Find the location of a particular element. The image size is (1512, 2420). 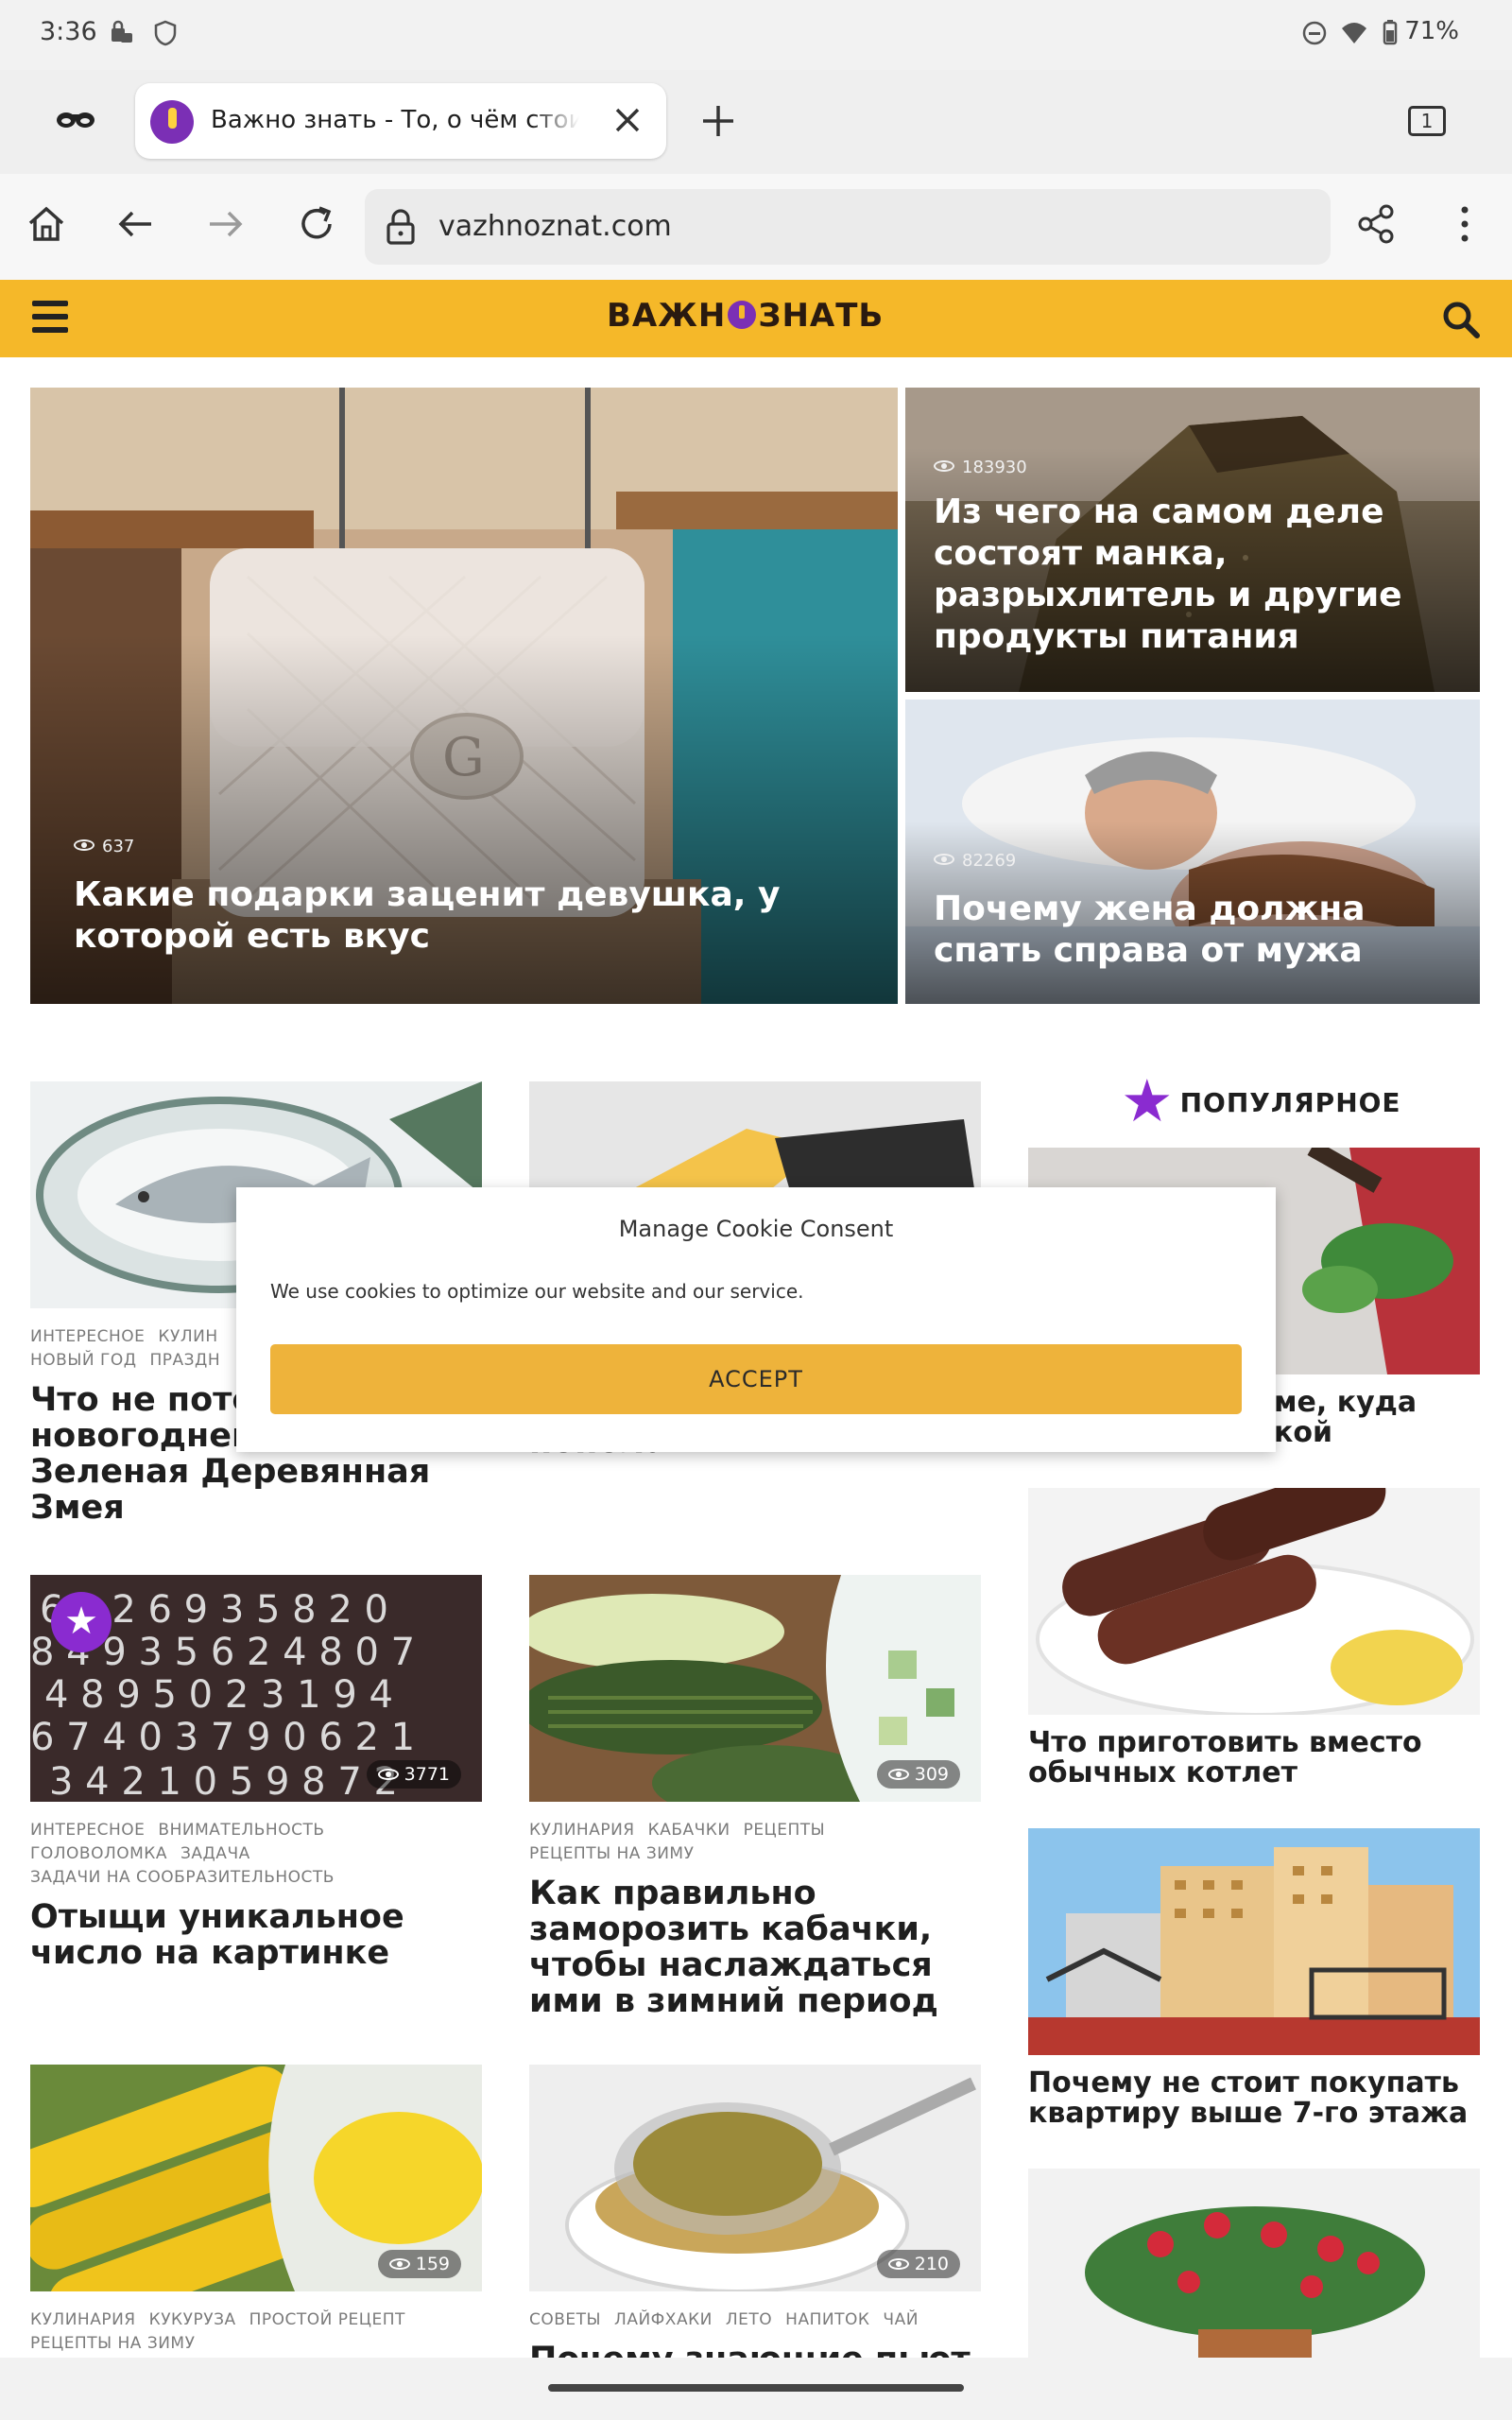

card-thumbnail: 210 is located at coordinates (755, 2178).